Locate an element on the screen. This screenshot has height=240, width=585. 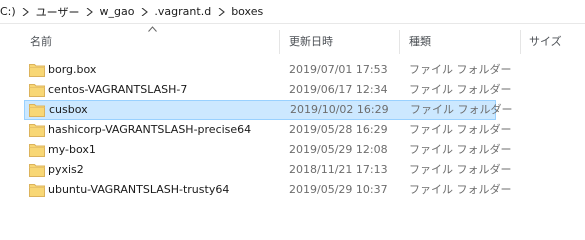
file-name: borg.box is located at coordinates (72, 69).